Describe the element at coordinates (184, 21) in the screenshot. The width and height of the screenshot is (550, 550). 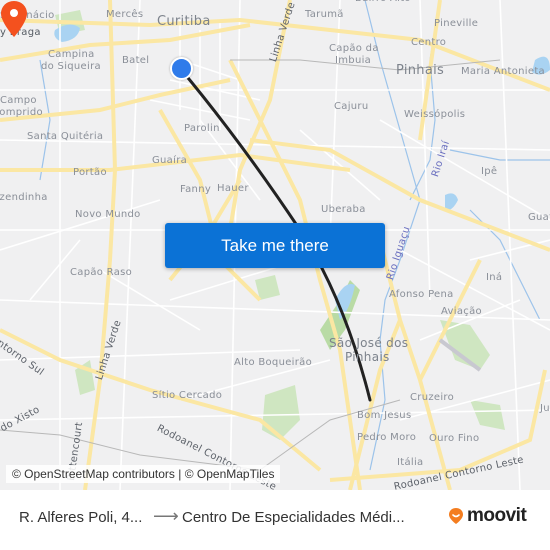
I see `map-label-curitiba: Curitiba` at that location.